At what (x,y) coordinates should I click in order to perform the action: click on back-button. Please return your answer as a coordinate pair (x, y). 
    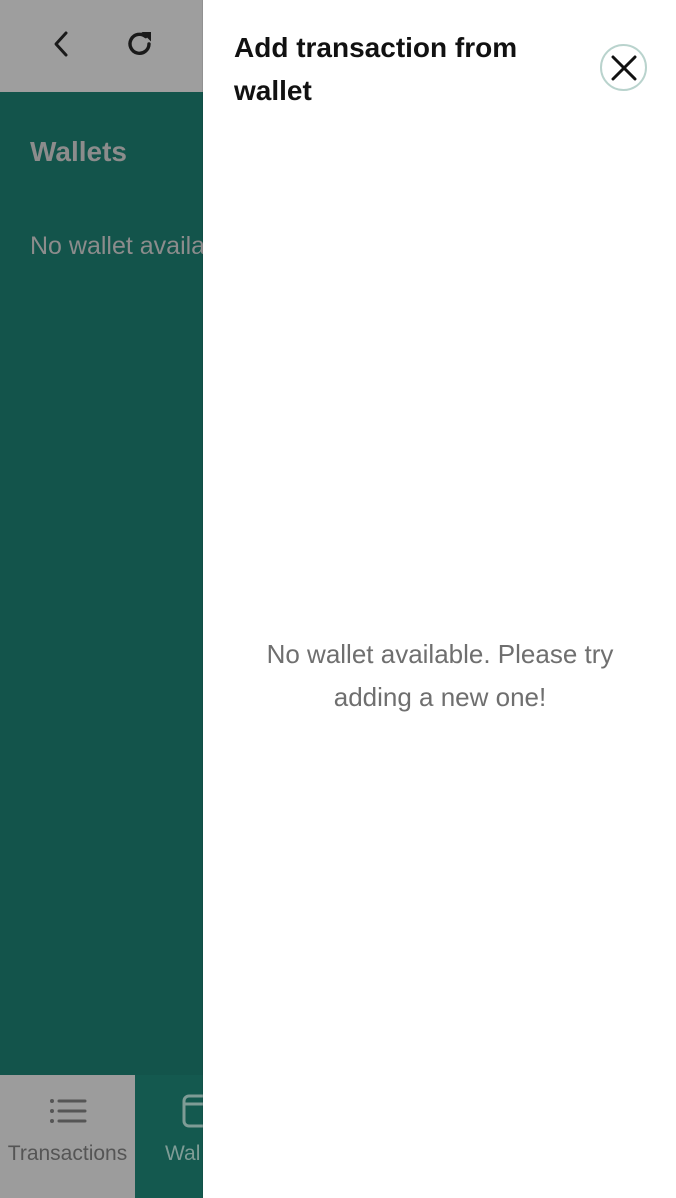
    Looking at the image, I should click on (62, 44).